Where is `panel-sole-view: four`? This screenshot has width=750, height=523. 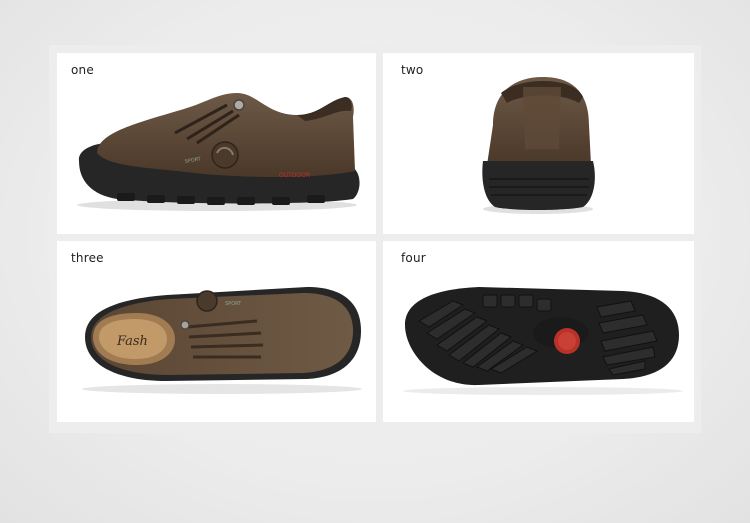 panel-sole-view: four is located at coordinates (538, 331).